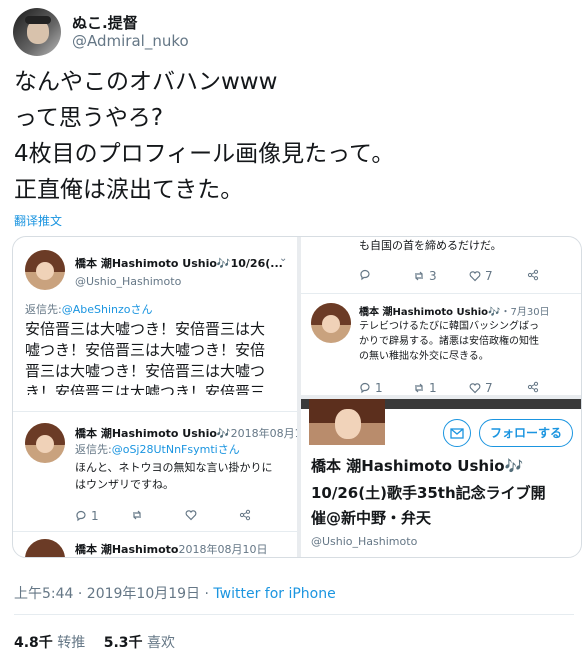 The width and height of the screenshot is (587, 660). What do you see at coordinates (160, 643) in the screenshot?
I see `like-stat-label: 喜欢` at bounding box center [160, 643].